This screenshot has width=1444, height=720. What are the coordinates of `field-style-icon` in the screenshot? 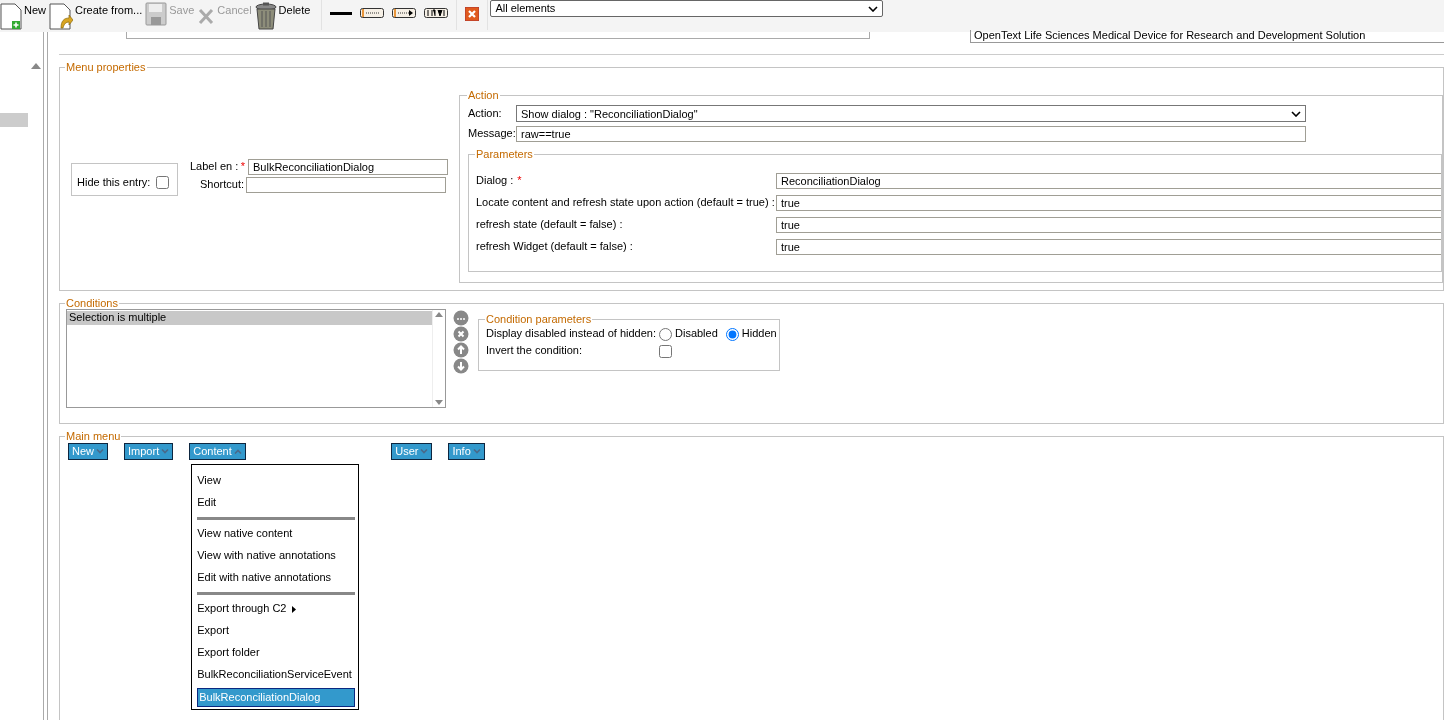 It's located at (372, 13).